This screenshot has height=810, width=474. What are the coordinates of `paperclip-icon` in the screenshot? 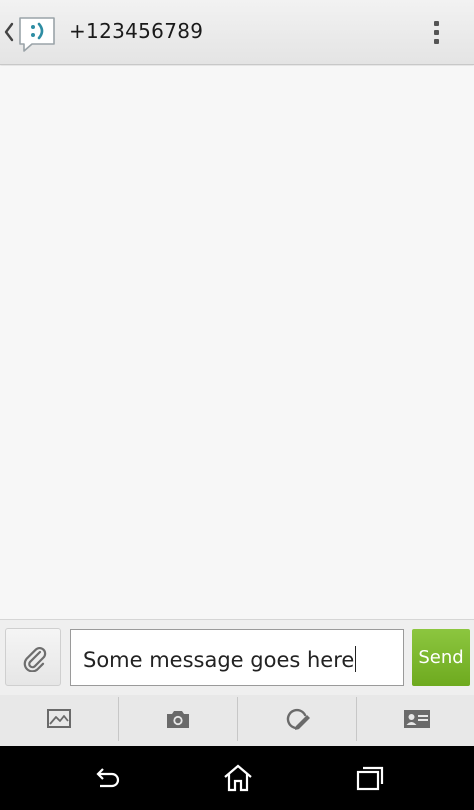 It's located at (35, 659).